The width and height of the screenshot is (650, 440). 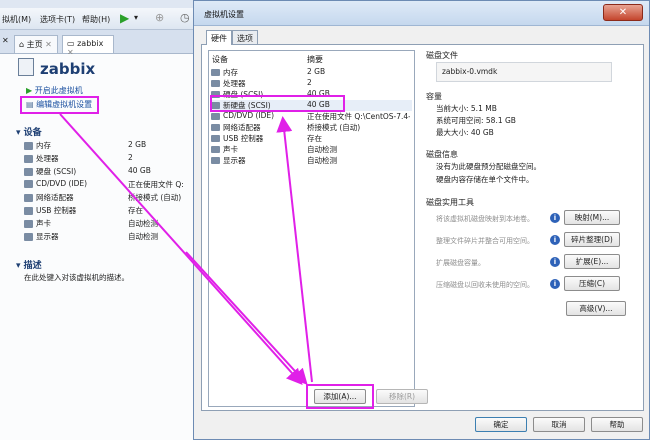 What do you see at coordinates (294, 249) in the screenshot?
I see `arrow-to-new-disk` at bounding box center [294, 249].